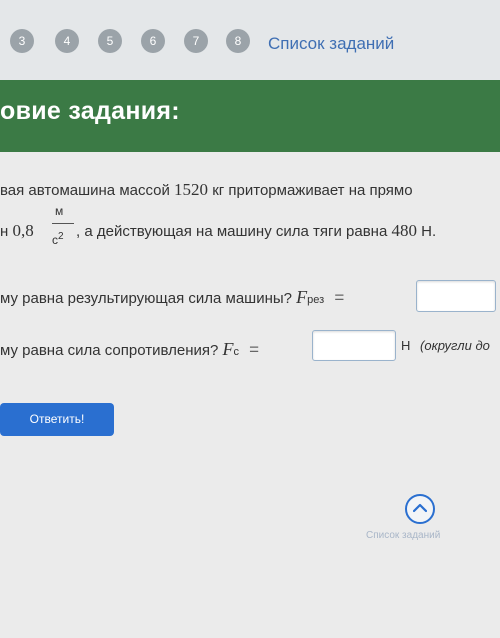 The width and height of the screenshot is (500, 638). I want to click on question-2: му равна сила сопротивления? Fс =, so click(129, 349).